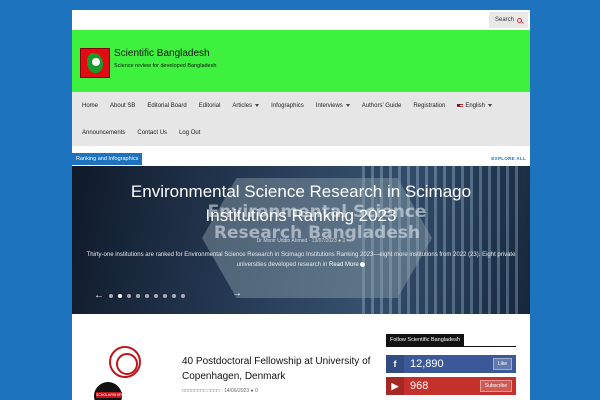 The width and height of the screenshot is (600, 400). Describe the element at coordinates (125, 362) in the screenshot. I see `university-seal-image` at that location.